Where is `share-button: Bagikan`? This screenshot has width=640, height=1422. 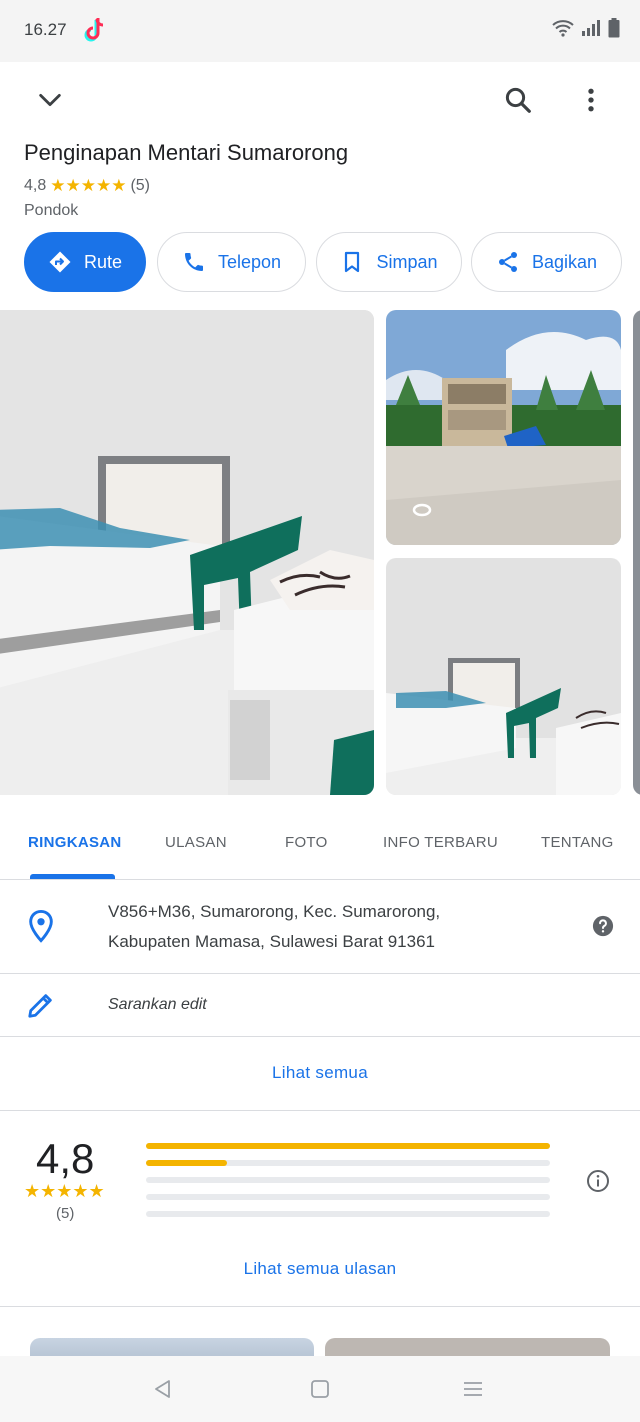
share-button: Bagikan is located at coordinates (546, 262).